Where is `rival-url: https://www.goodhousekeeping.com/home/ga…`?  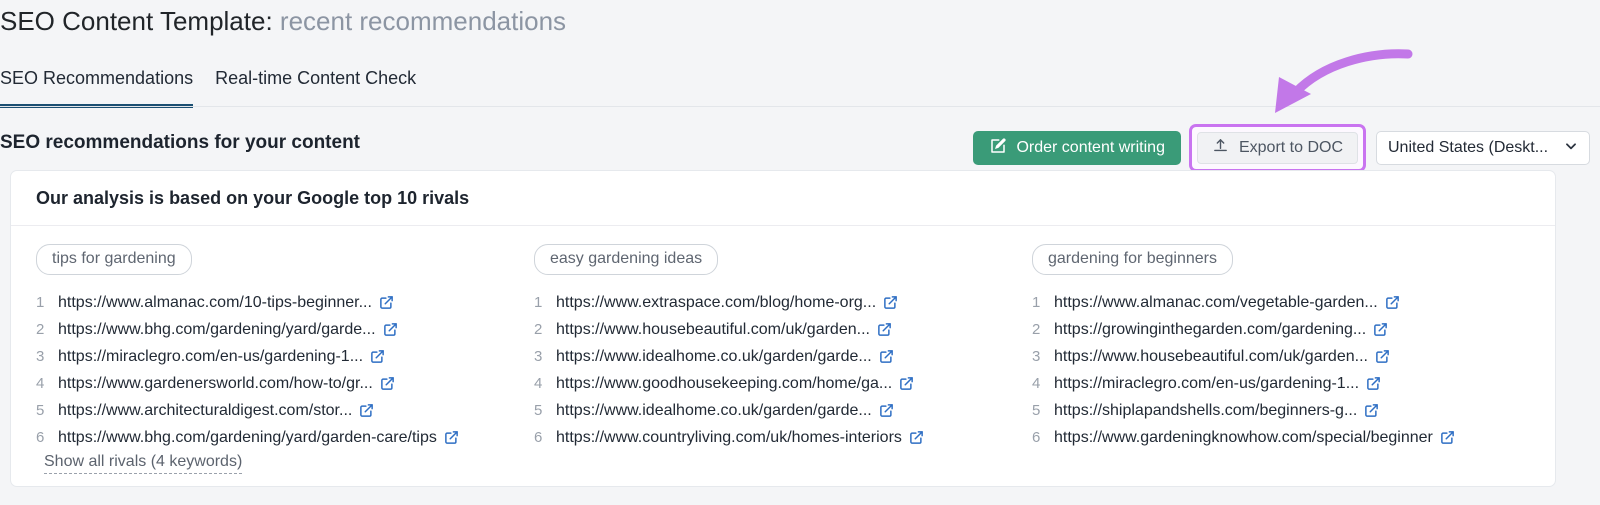 rival-url: https://www.goodhousekeeping.com/home/ga… is located at coordinates (724, 383).